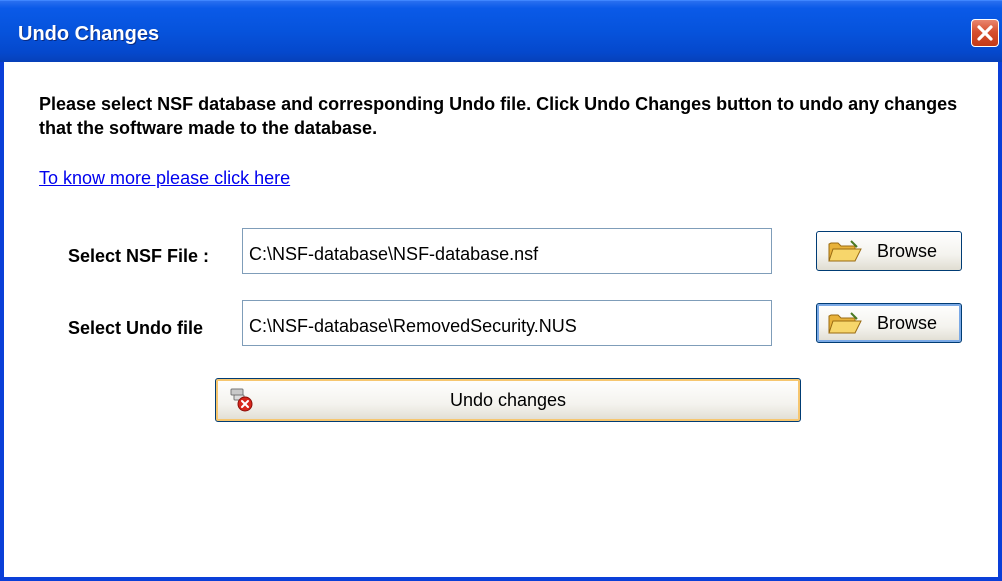 Image resolution: width=1002 pixels, height=581 pixels. I want to click on close-icon, so click(985, 33).